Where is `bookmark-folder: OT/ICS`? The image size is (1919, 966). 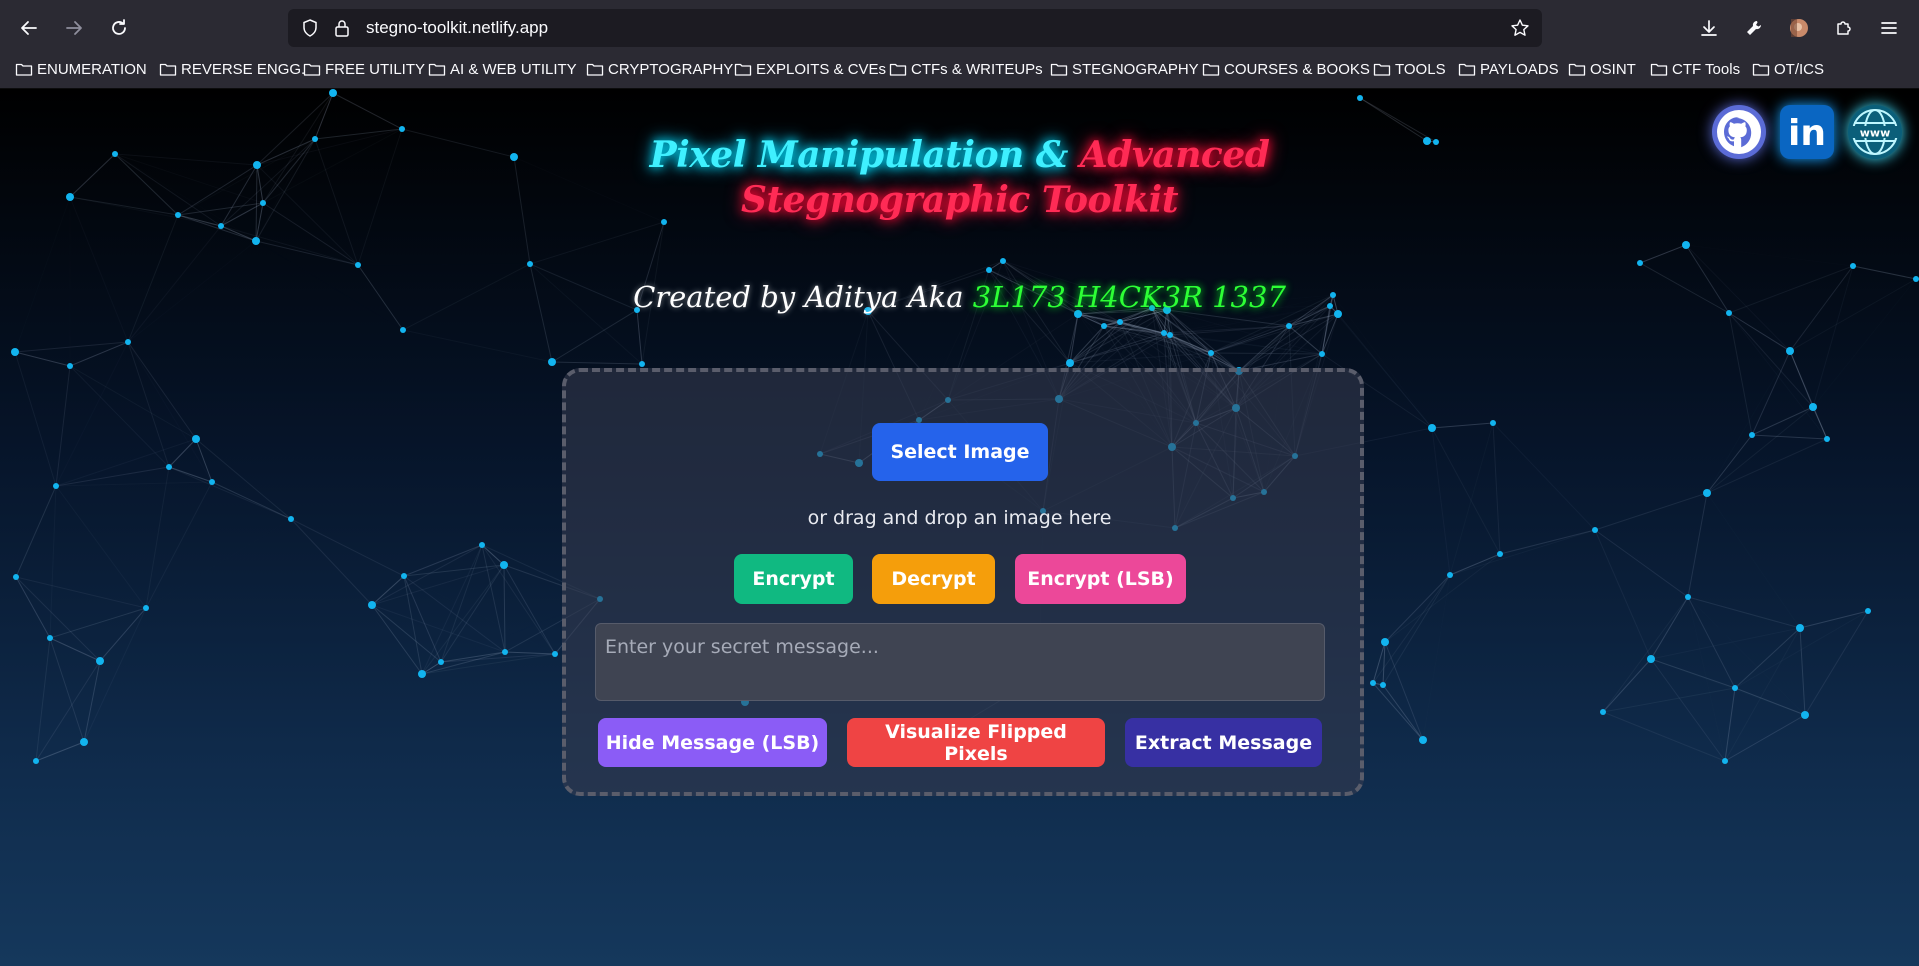 bookmark-folder: OT/ICS is located at coordinates (1788, 69).